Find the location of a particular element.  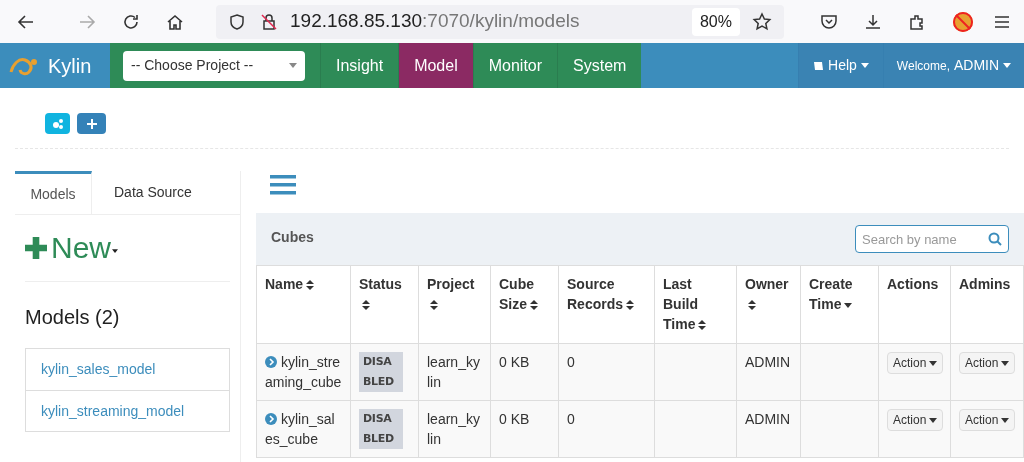

nav-tab: Model is located at coordinates (435, 65).